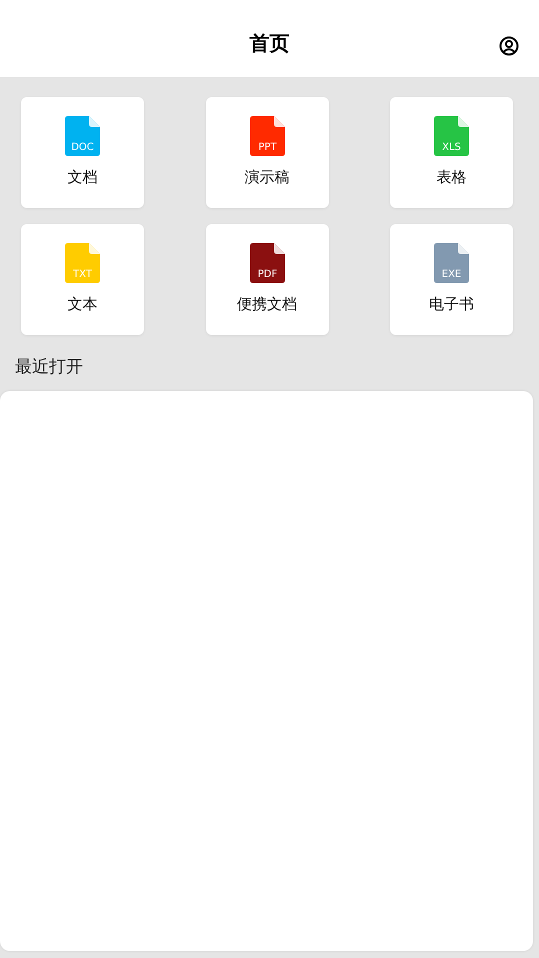  I want to click on file-type-tile: EXE 电子书, so click(451, 279).